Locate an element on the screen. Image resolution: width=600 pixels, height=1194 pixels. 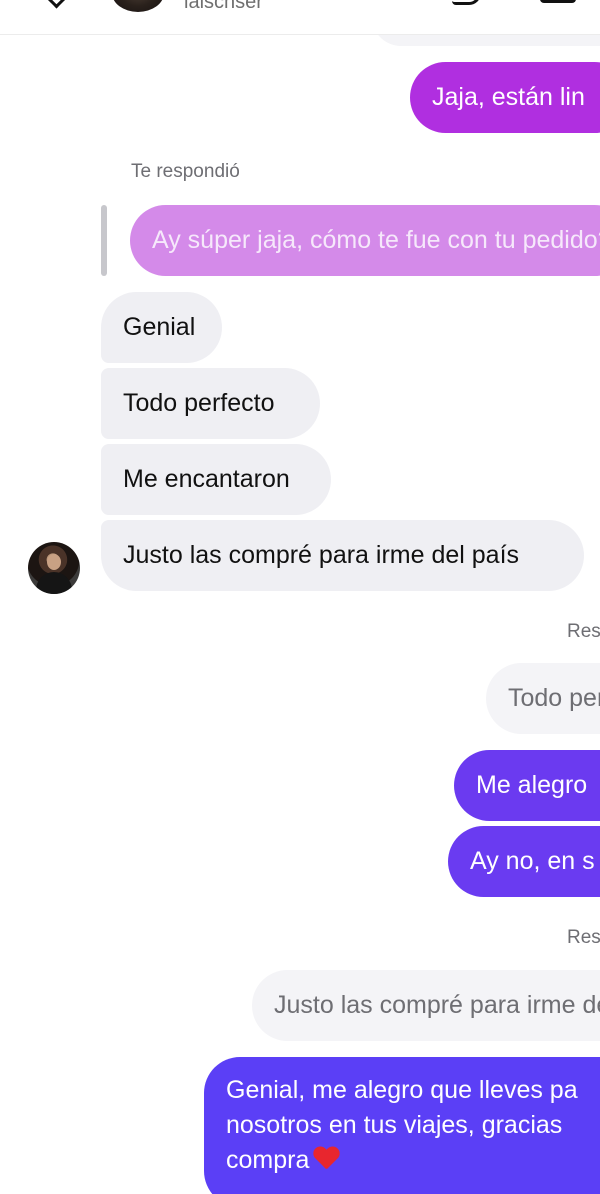
header-avatar is located at coordinates (138, 6).